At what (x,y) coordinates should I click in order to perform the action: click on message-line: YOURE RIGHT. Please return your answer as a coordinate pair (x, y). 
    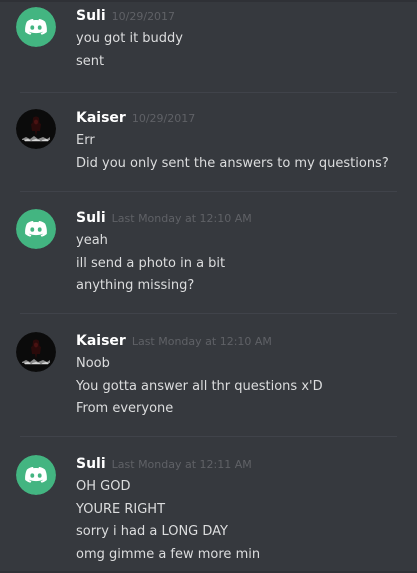
    Looking at the image, I should click on (121, 509).